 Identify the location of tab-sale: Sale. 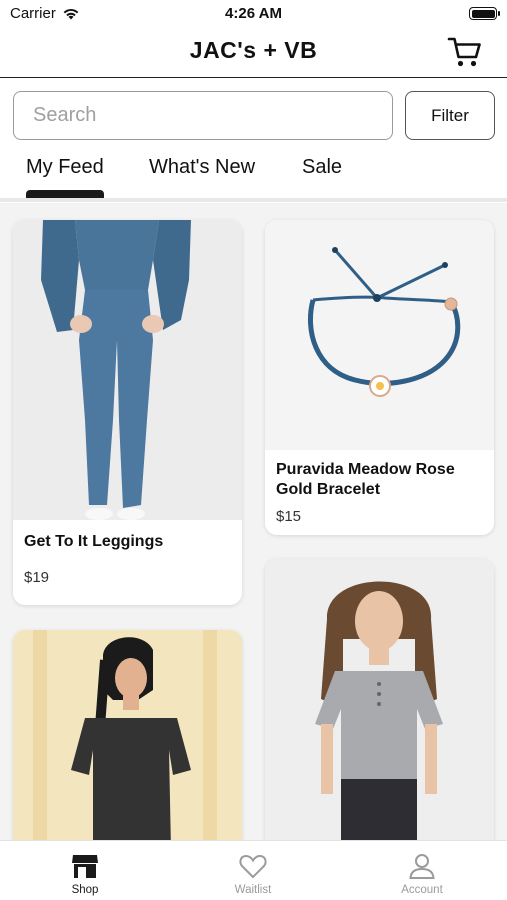
(322, 167).